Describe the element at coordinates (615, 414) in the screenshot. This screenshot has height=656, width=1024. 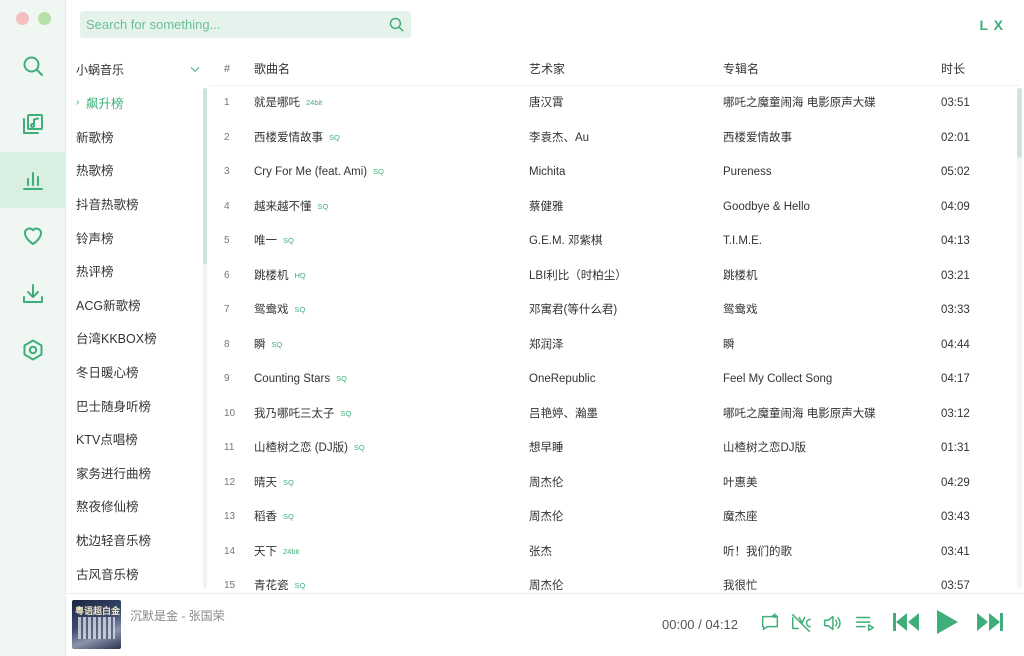
I see `table-row: 10 我乃哪吒三太子 SQ 吕艳婷、瀚墨 哪吒之魔童闹海 电影原声大碟 03:12` at that location.